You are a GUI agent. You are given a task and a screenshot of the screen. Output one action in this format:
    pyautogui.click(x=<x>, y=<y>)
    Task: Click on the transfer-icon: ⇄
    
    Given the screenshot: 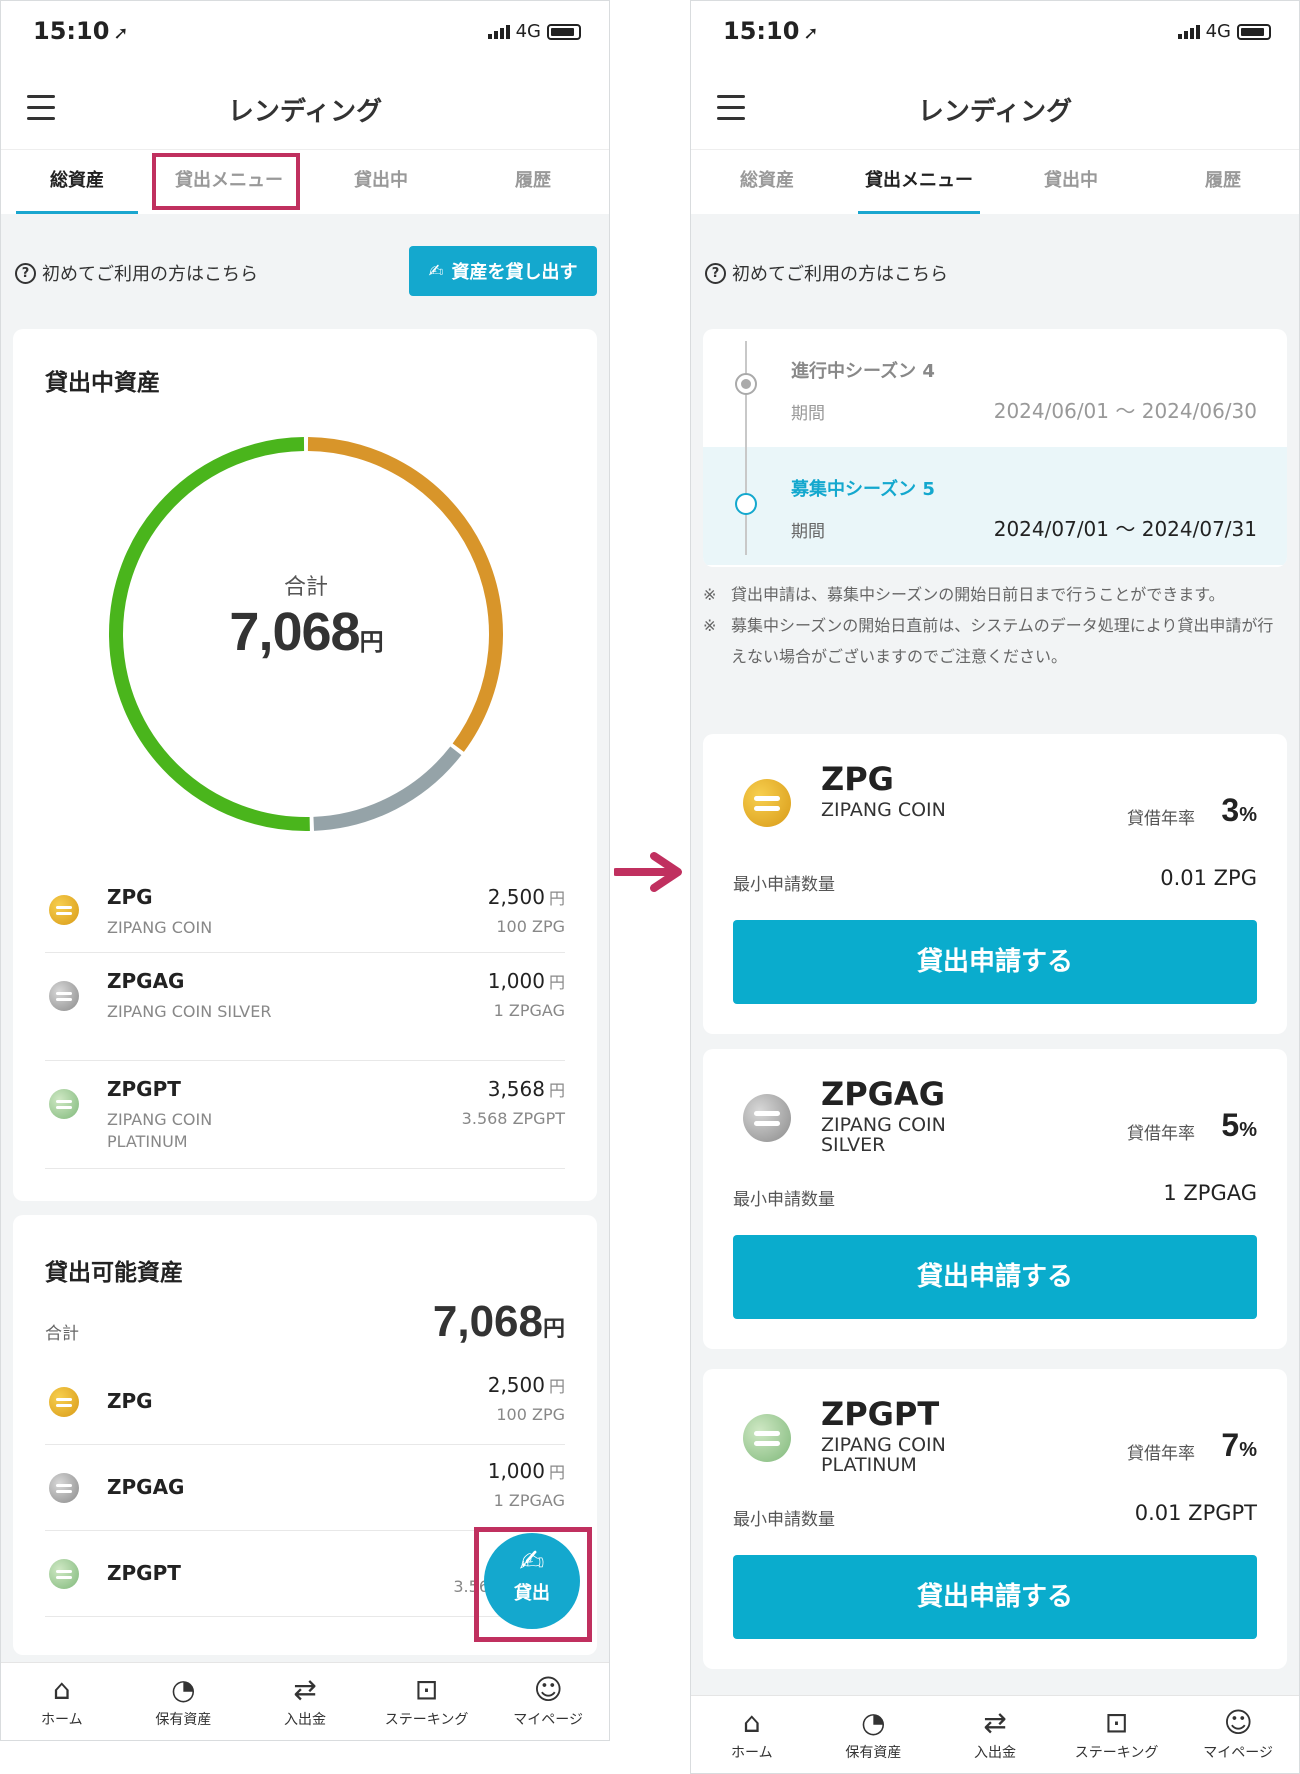 What is the action you would take?
    pyautogui.click(x=995, y=1722)
    